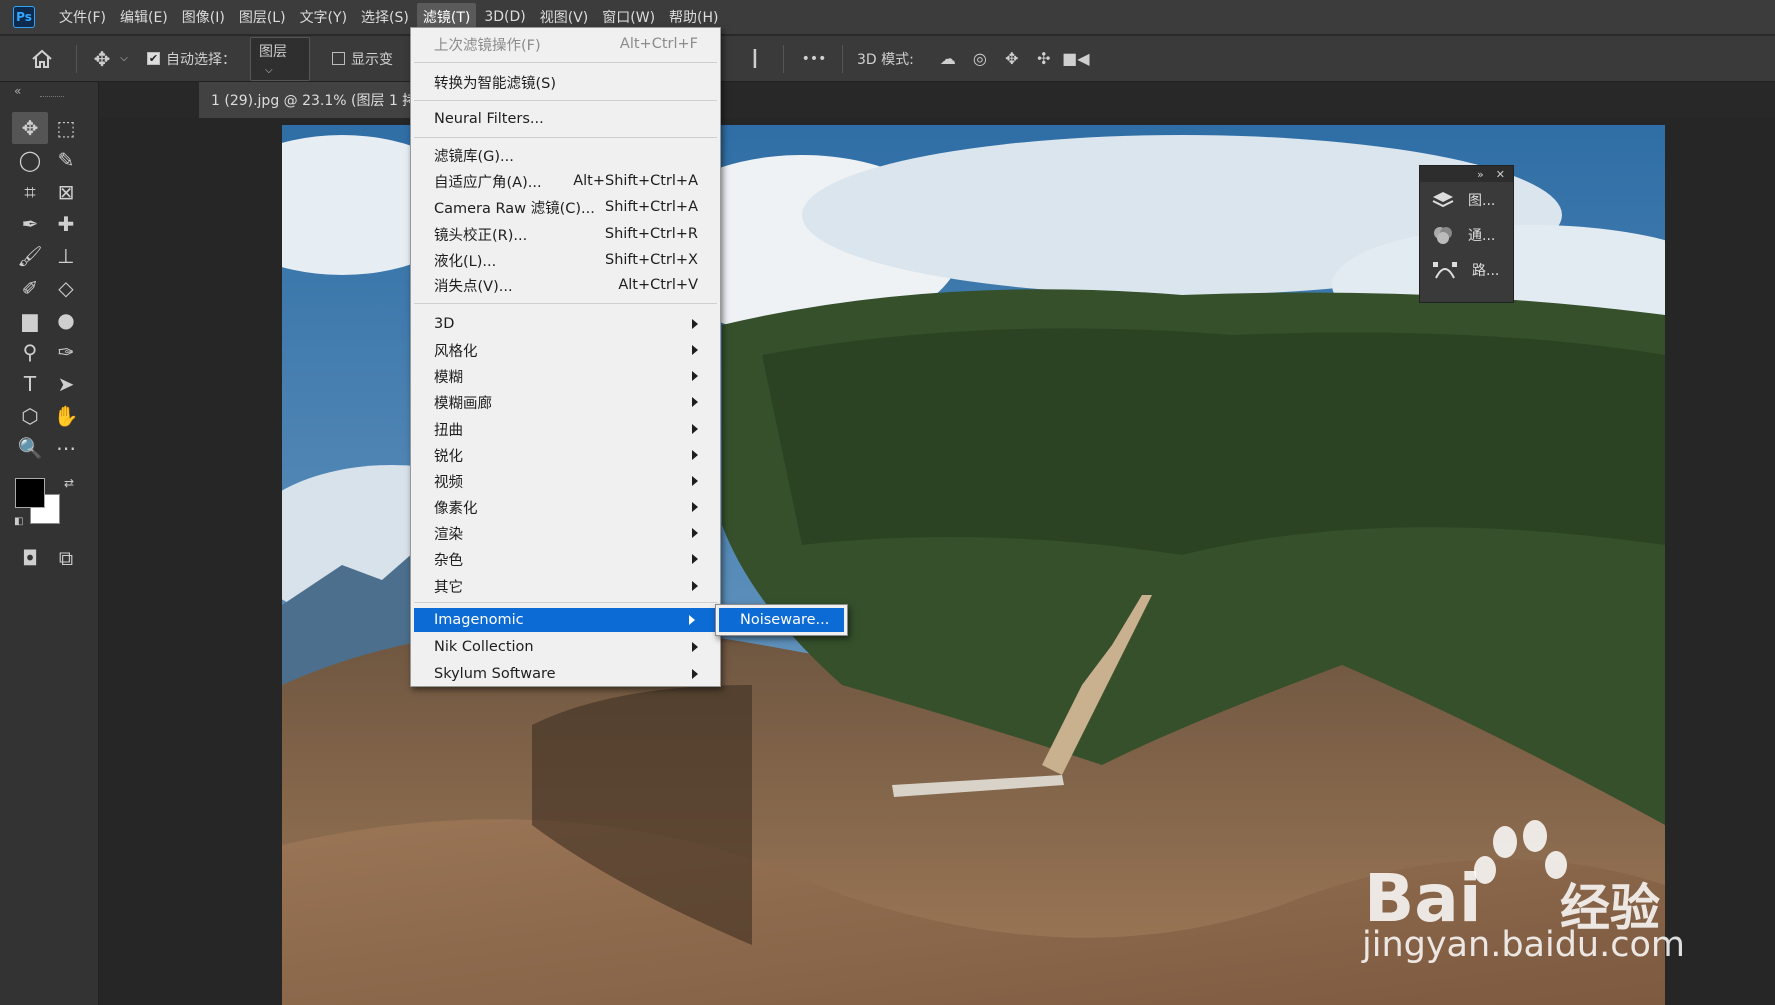  I want to click on paths-icon, so click(1445, 269).